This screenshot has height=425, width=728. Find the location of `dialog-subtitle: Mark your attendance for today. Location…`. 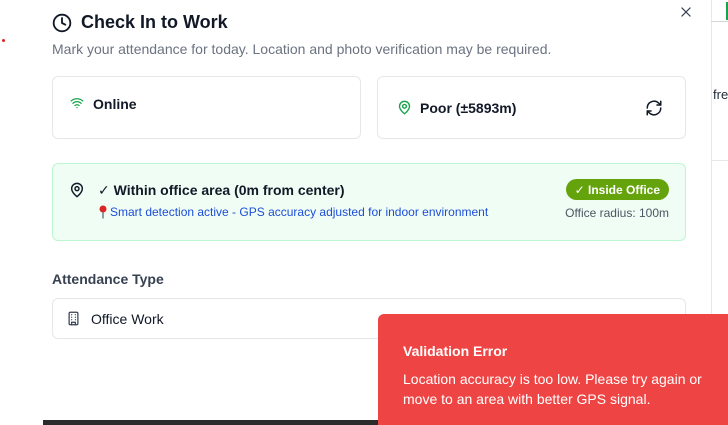

dialog-subtitle: Mark your attendance for today. Location… is located at coordinates (302, 49).